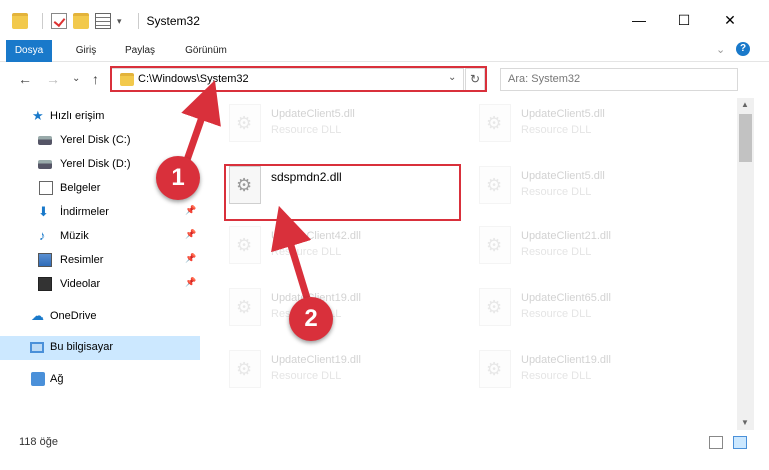  Describe the element at coordinates (37, 315) in the screenshot. I see `onedrive-icon: ☁` at that location.